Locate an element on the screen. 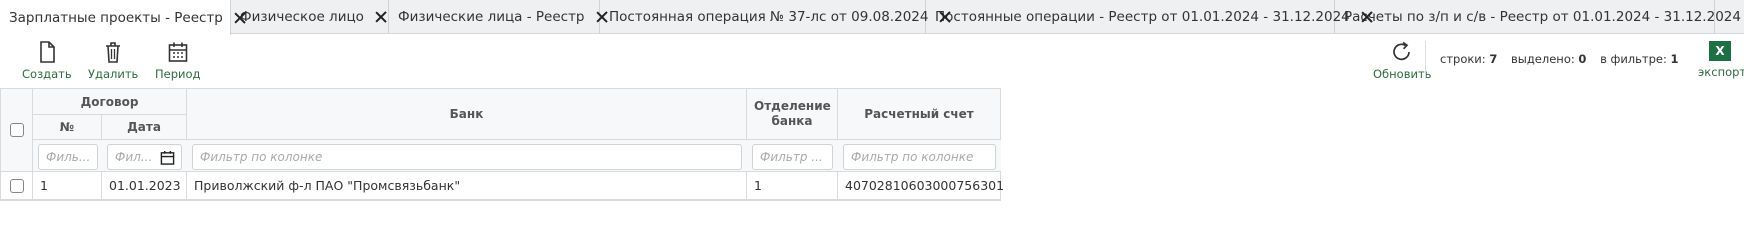 This screenshot has width=1744, height=242. column-header-num: № is located at coordinates (67, 127).